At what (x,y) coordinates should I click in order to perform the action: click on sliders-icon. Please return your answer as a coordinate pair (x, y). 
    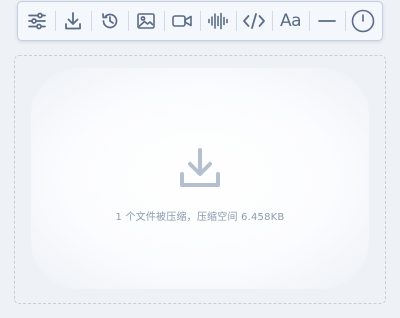
    Looking at the image, I should click on (37, 21).